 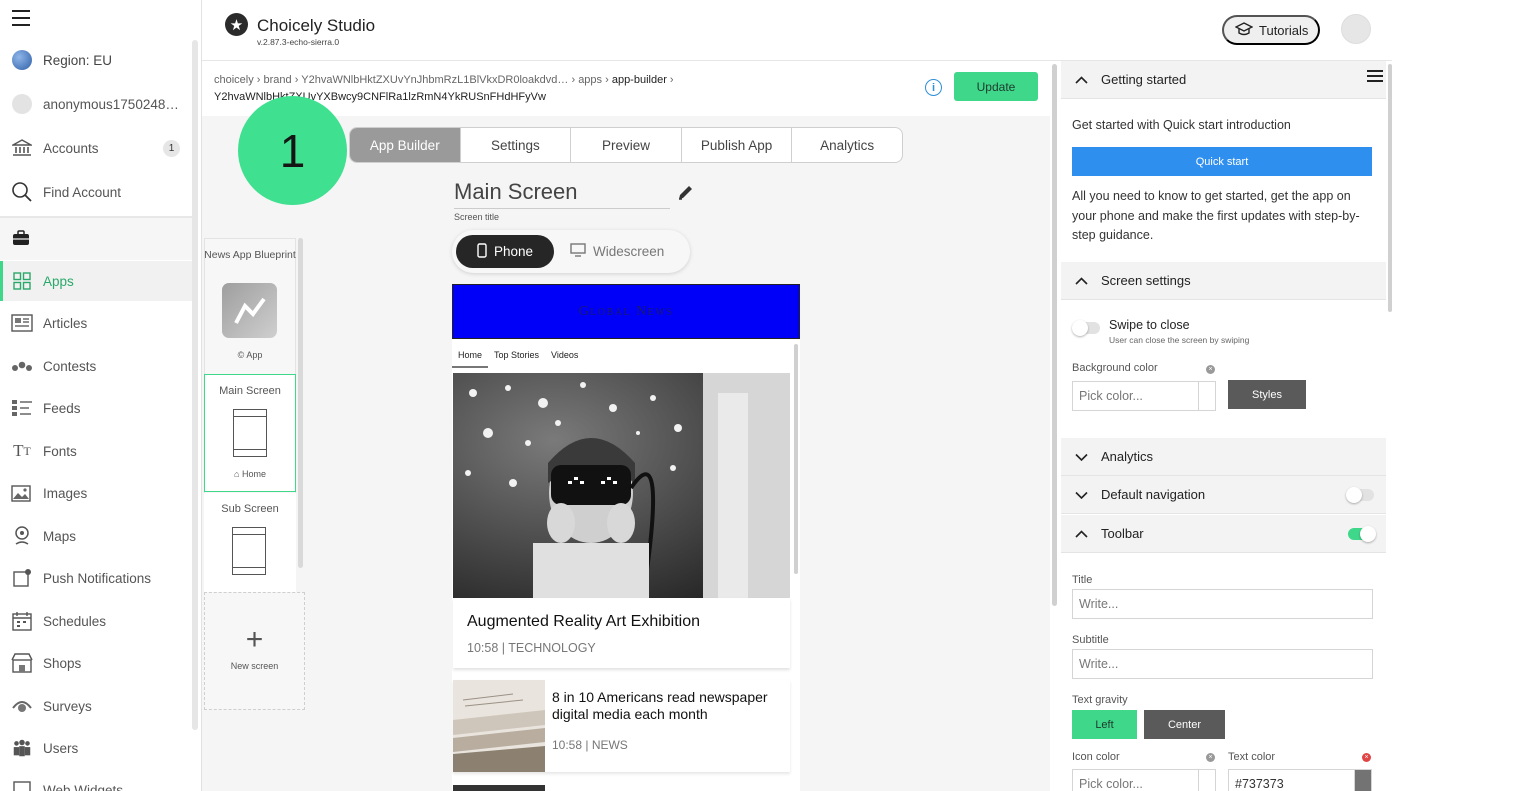 I want to click on screen-card-name: Main Screen, so click(x=250, y=391).